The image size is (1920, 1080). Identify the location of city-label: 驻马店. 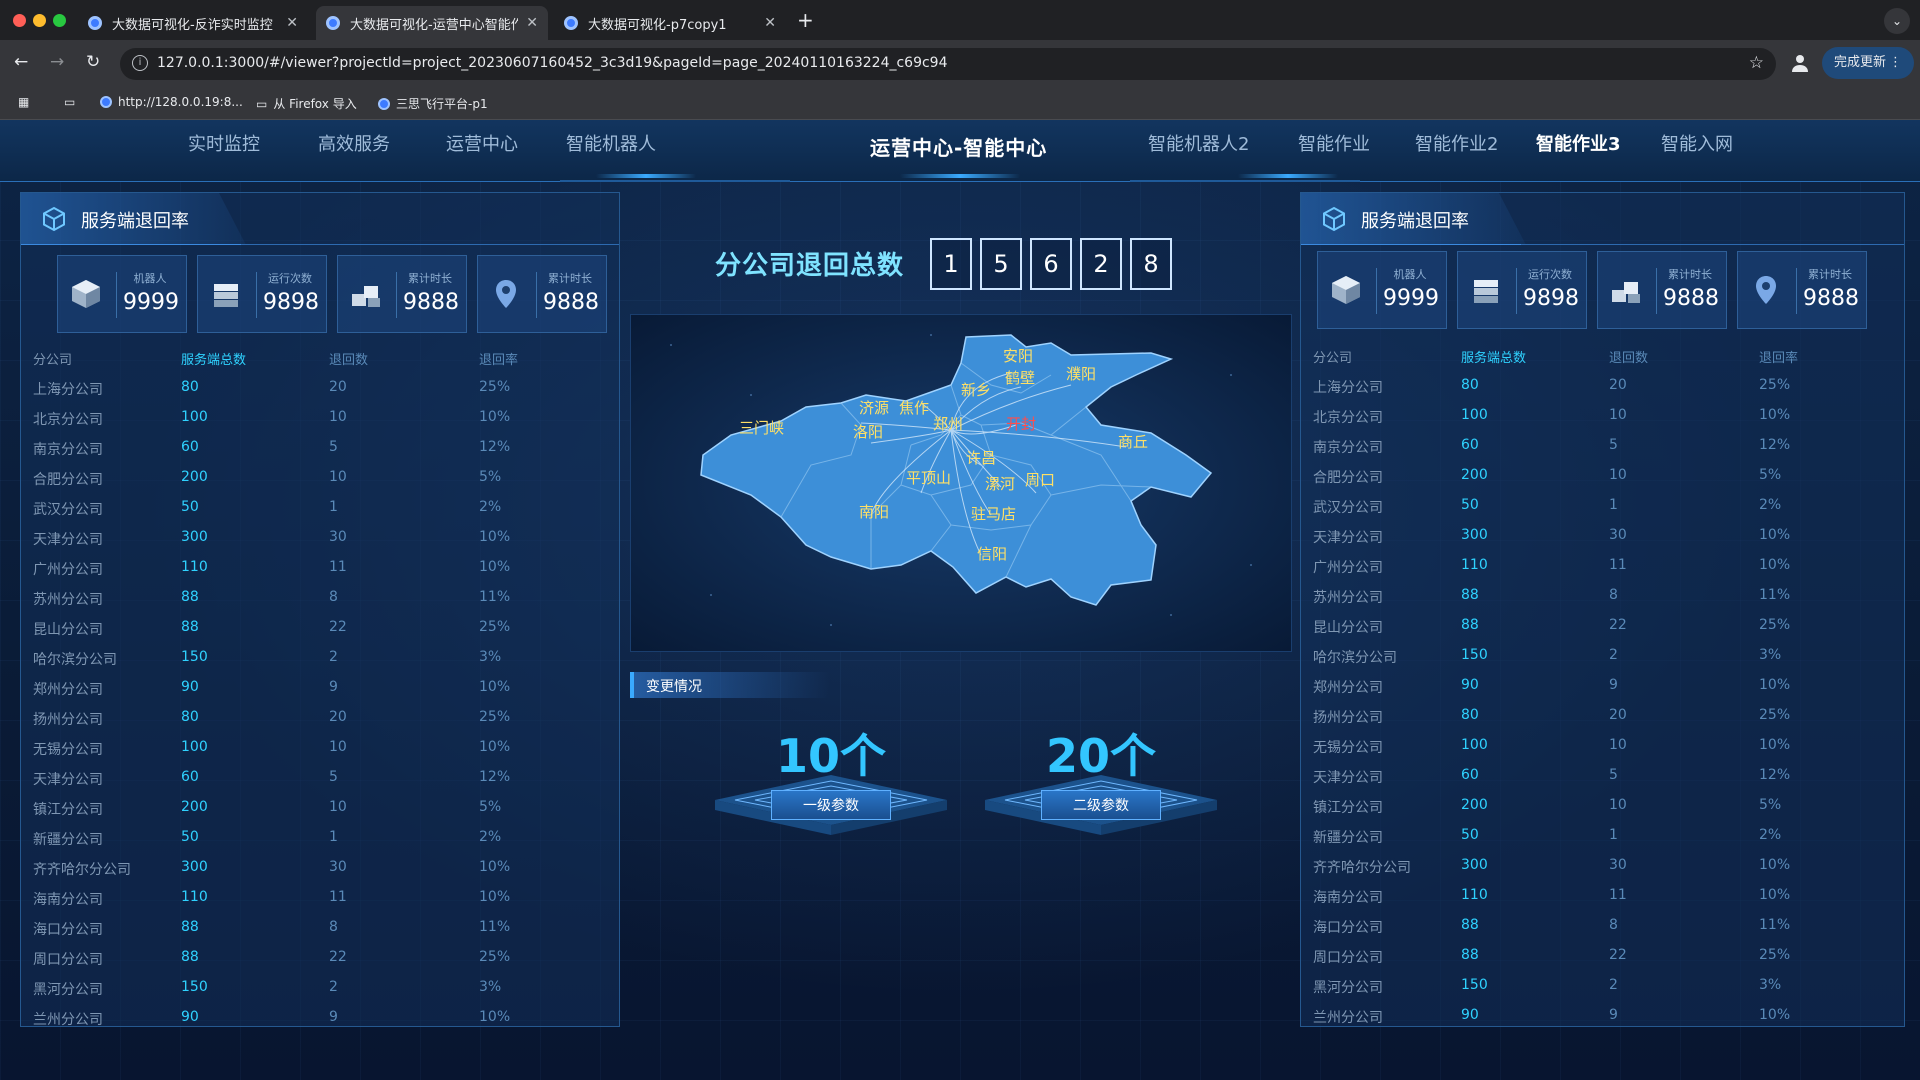
(993, 514).